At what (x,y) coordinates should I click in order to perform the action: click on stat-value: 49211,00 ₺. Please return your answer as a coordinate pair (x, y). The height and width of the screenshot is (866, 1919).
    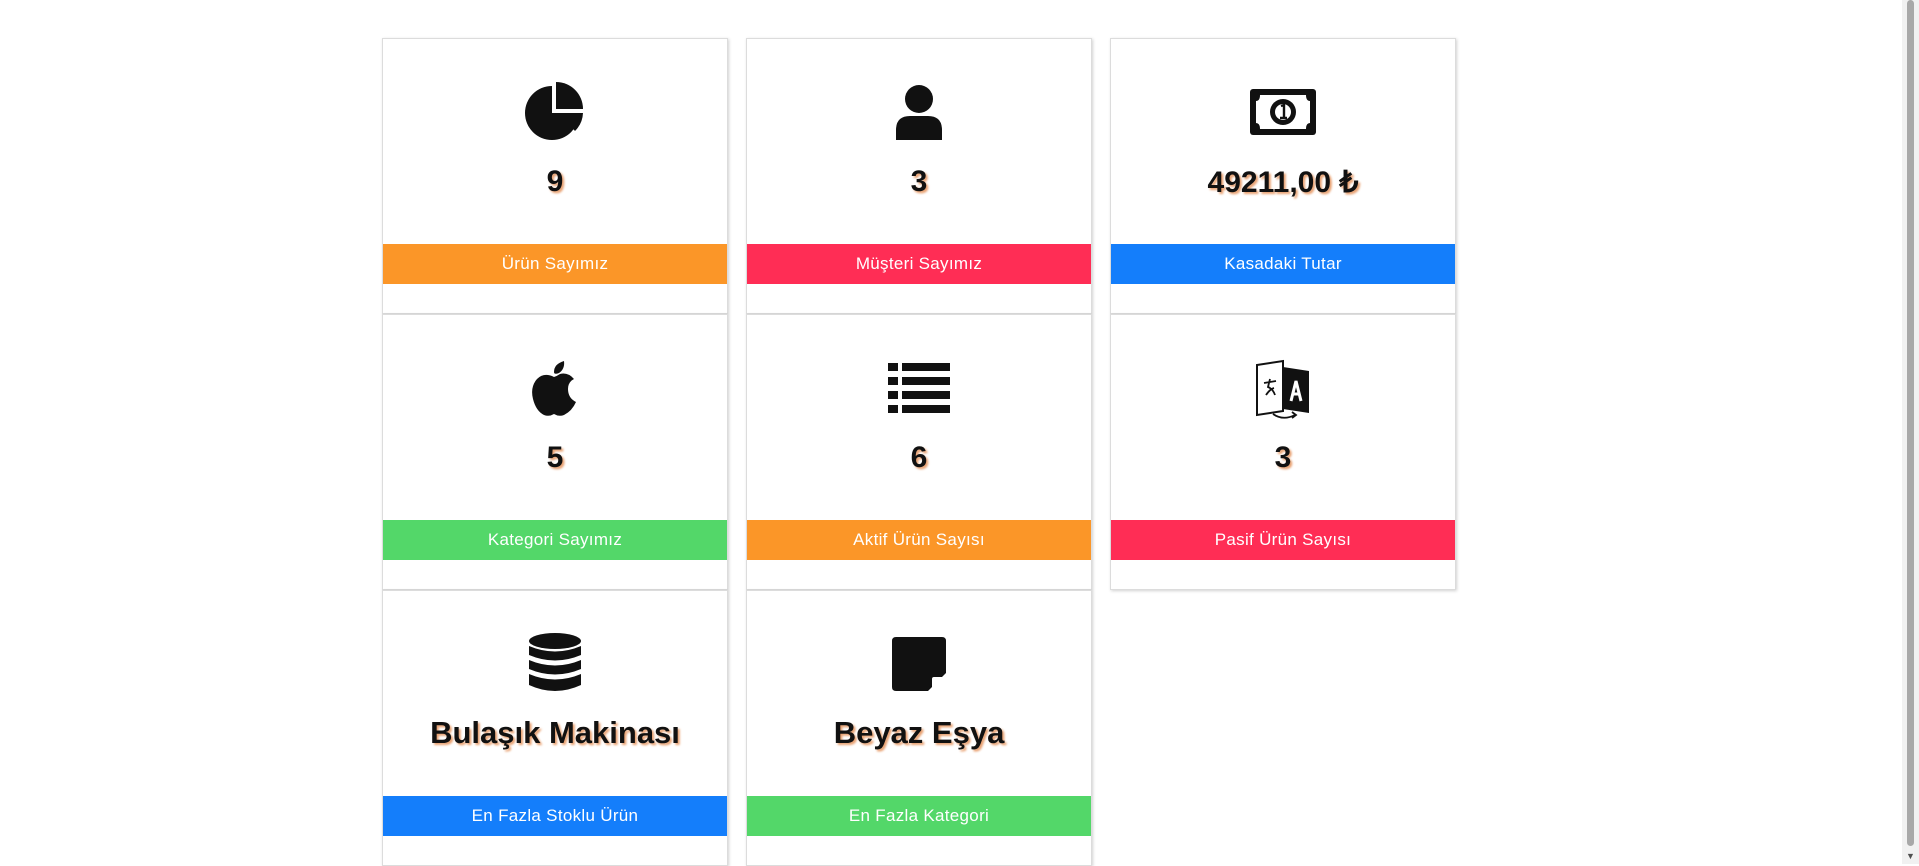
    Looking at the image, I should click on (1283, 182).